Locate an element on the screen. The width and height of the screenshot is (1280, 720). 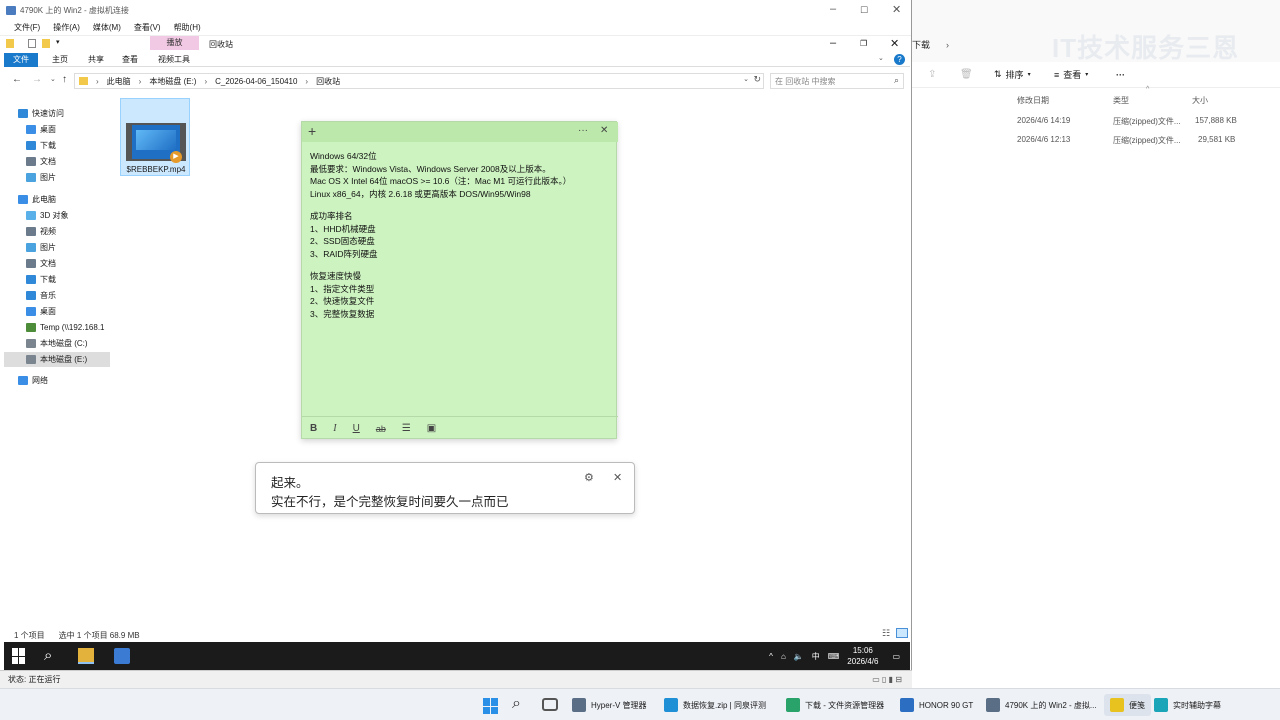
sort-button: ⇅ 排序 ▾ is located at coordinates (1012, 74).